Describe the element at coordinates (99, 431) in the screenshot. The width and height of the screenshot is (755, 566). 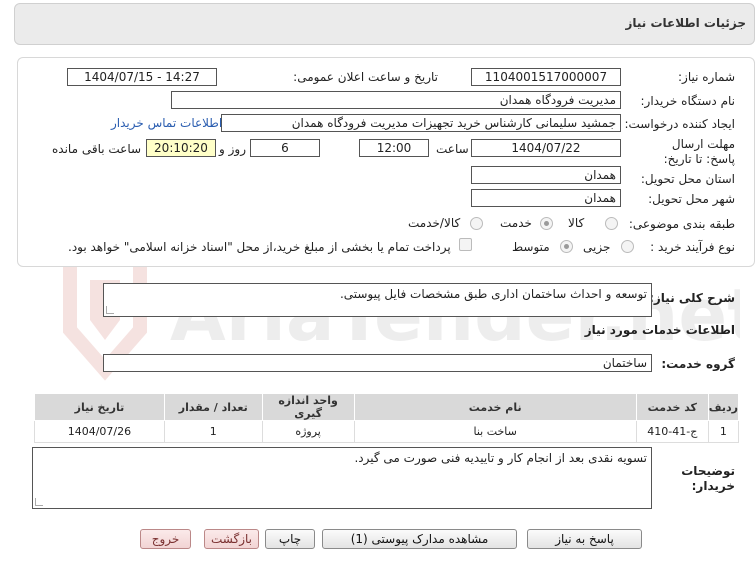
I see `cell-need-date: 1404/07/26` at that location.